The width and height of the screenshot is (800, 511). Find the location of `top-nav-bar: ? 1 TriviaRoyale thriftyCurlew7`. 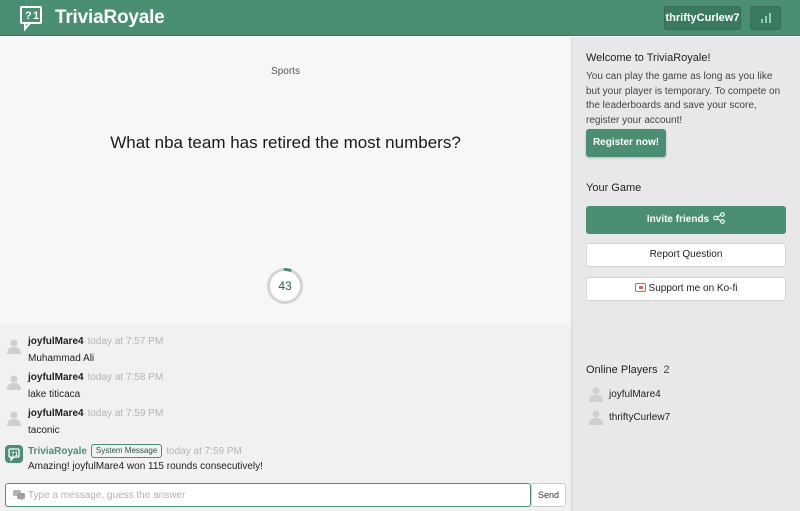

top-nav-bar: ? 1 TriviaRoyale thriftyCurlew7 is located at coordinates (400, 18).